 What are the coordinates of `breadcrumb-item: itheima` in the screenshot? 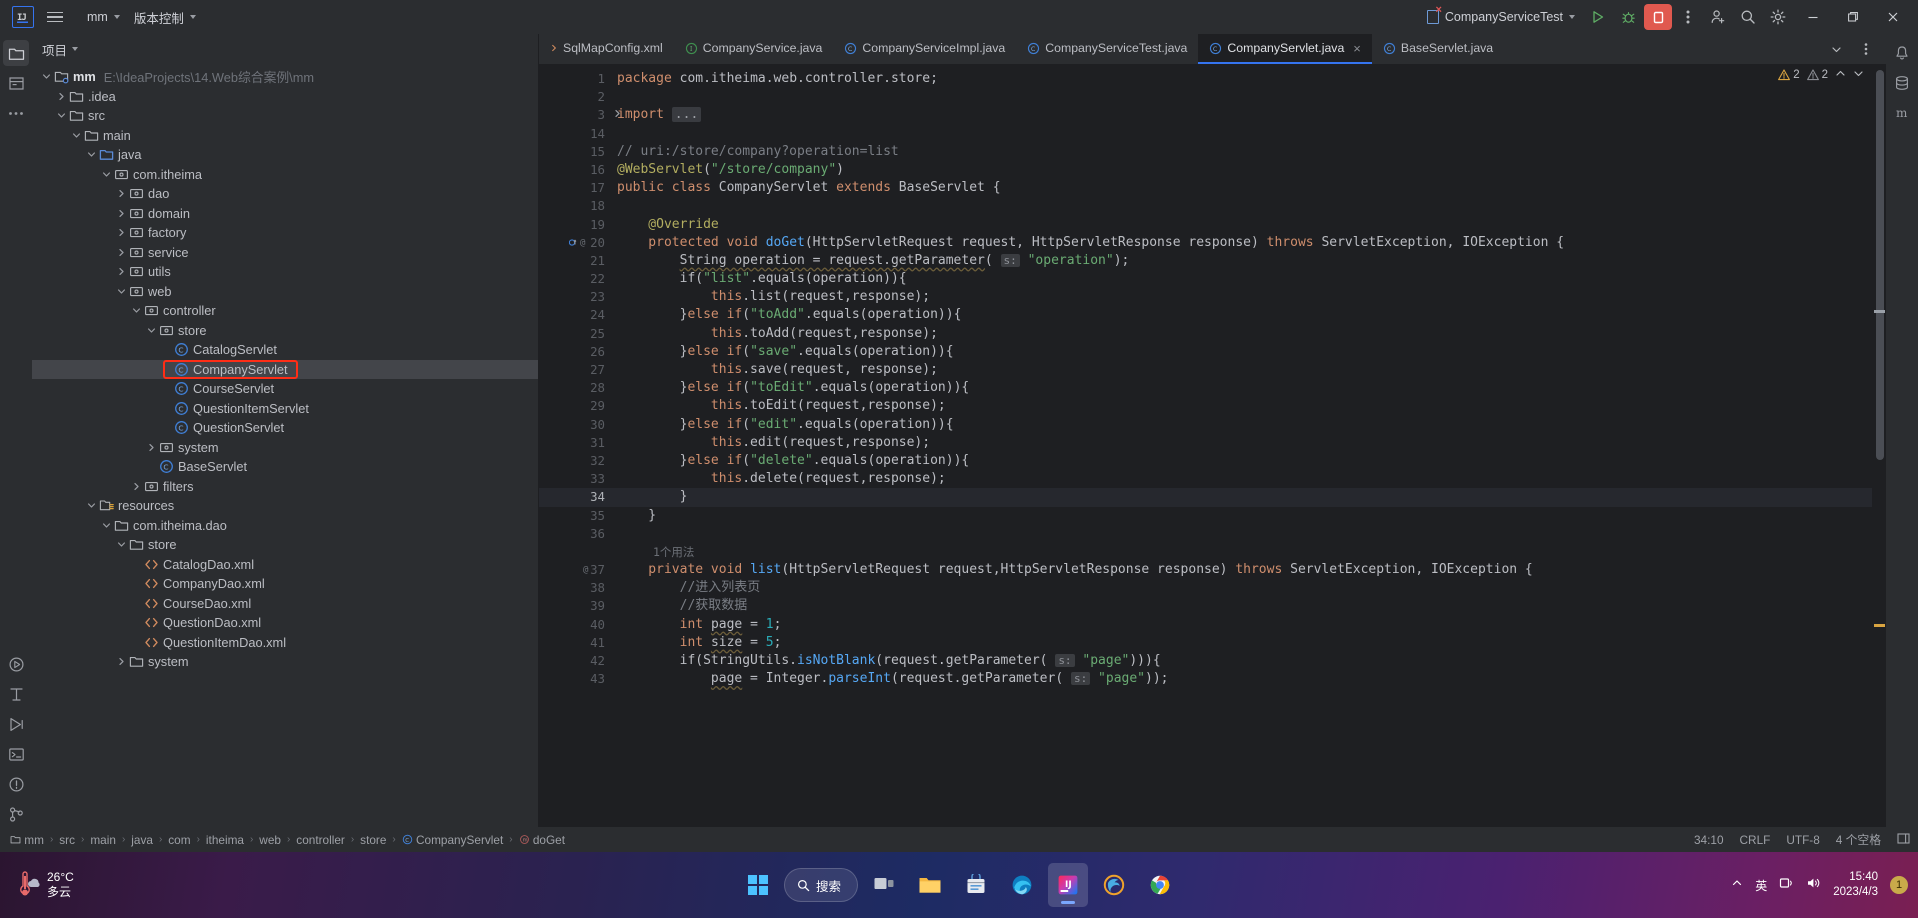 It's located at (225, 840).